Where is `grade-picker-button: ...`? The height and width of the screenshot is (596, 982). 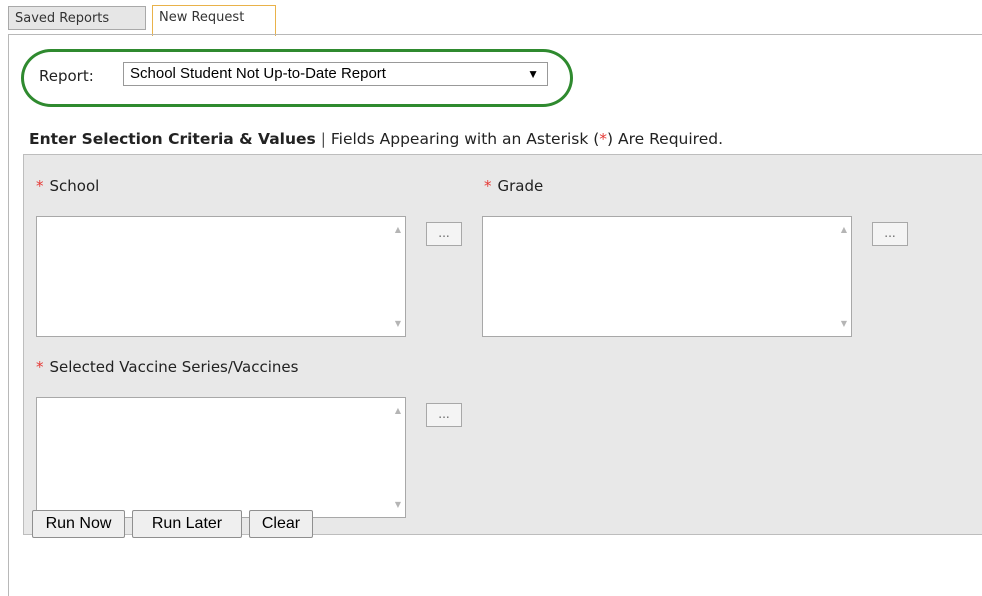
grade-picker-button: ... is located at coordinates (890, 234).